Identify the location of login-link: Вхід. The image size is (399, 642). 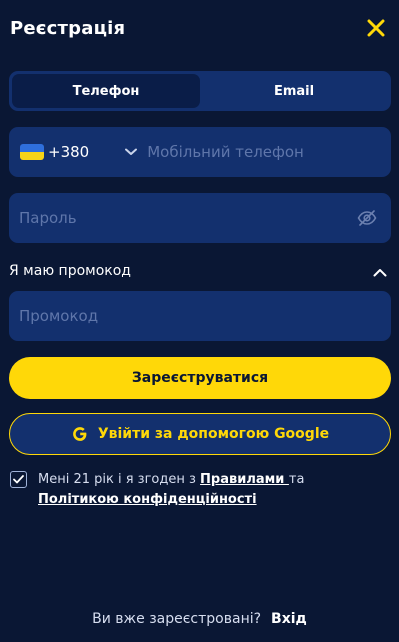
(289, 619).